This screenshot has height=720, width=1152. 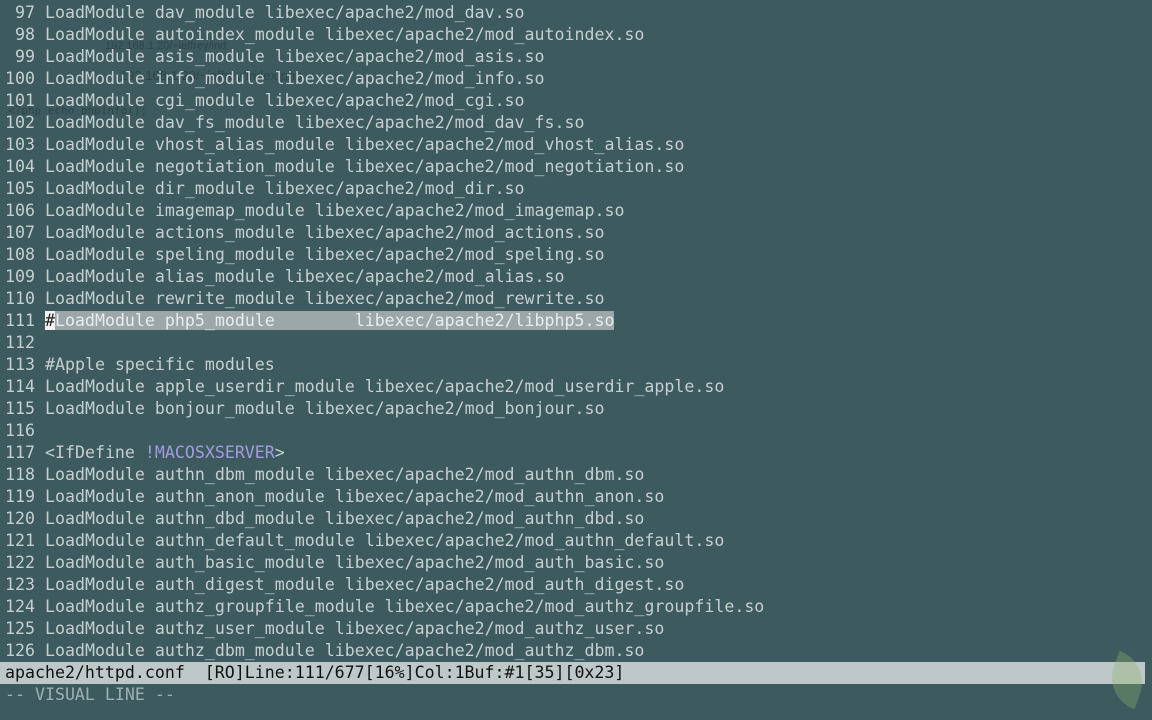 What do you see at coordinates (20, 606) in the screenshot?
I see `line-number: 124` at bounding box center [20, 606].